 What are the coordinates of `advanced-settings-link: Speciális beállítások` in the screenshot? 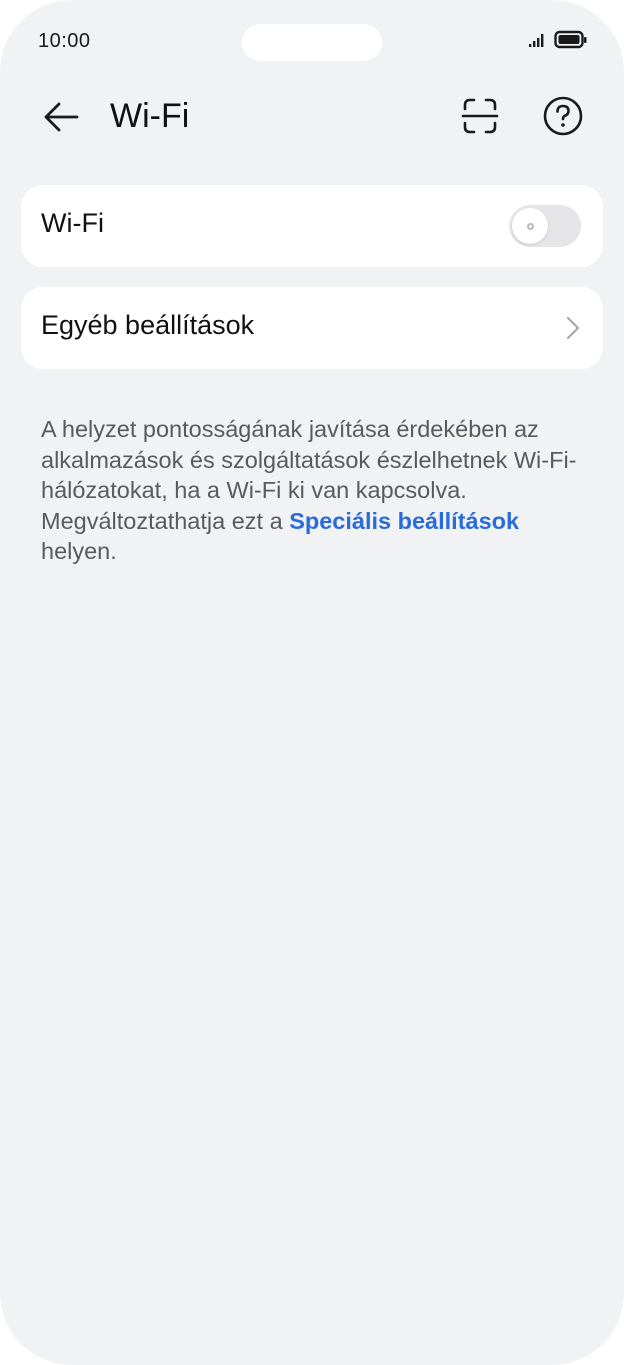 It's located at (404, 521).